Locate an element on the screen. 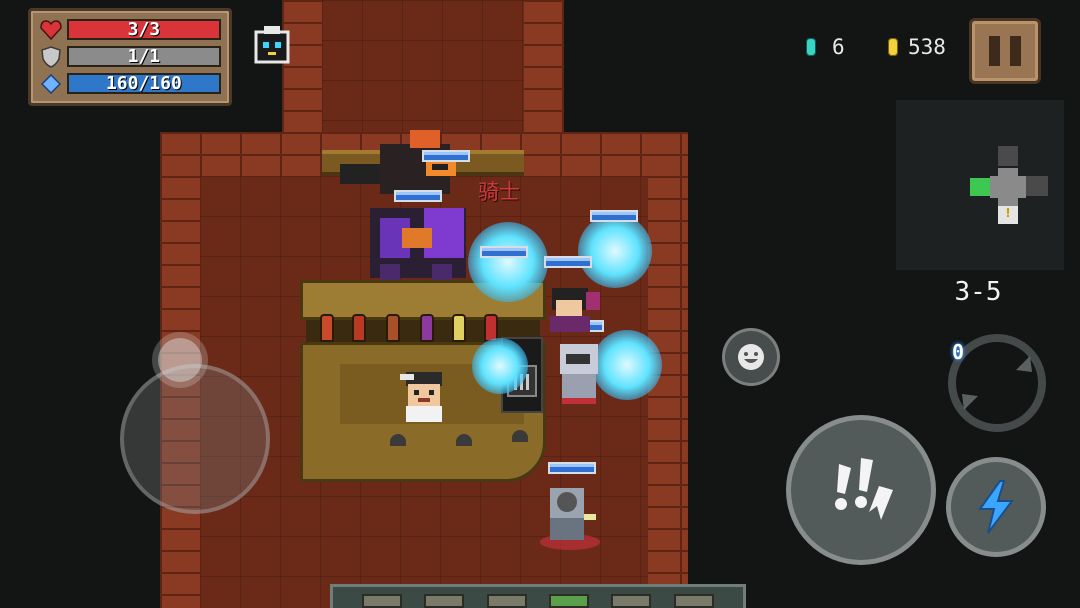 Image resolution: width=1080 pixels, height=608 pixels. player-overhead-bar is located at coordinates (572, 468).